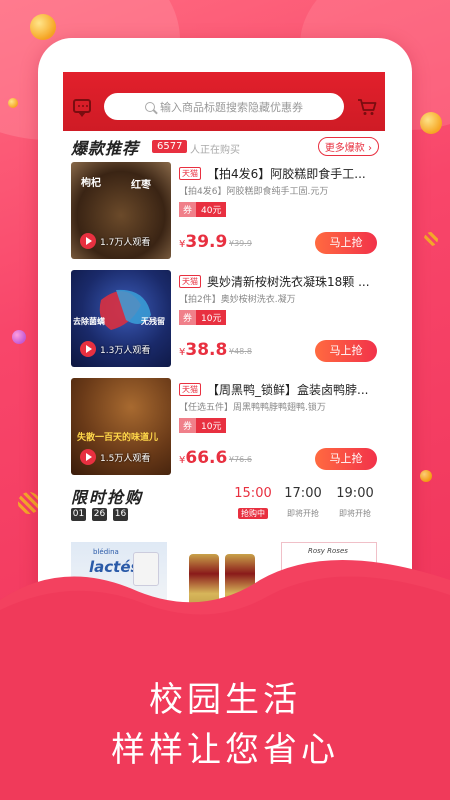 This screenshot has width=450, height=800. I want to click on product-price: ¥38.8, so click(203, 350).